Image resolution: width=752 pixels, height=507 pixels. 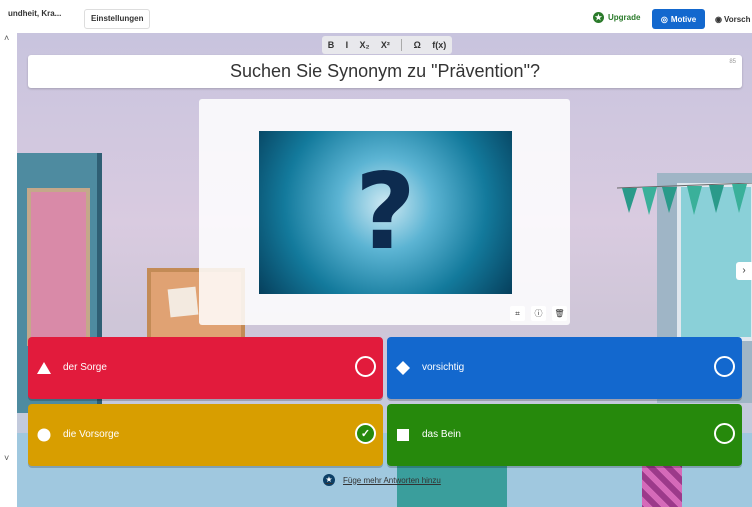 I want to click on char-count: 85, so click(x=732, y=62).